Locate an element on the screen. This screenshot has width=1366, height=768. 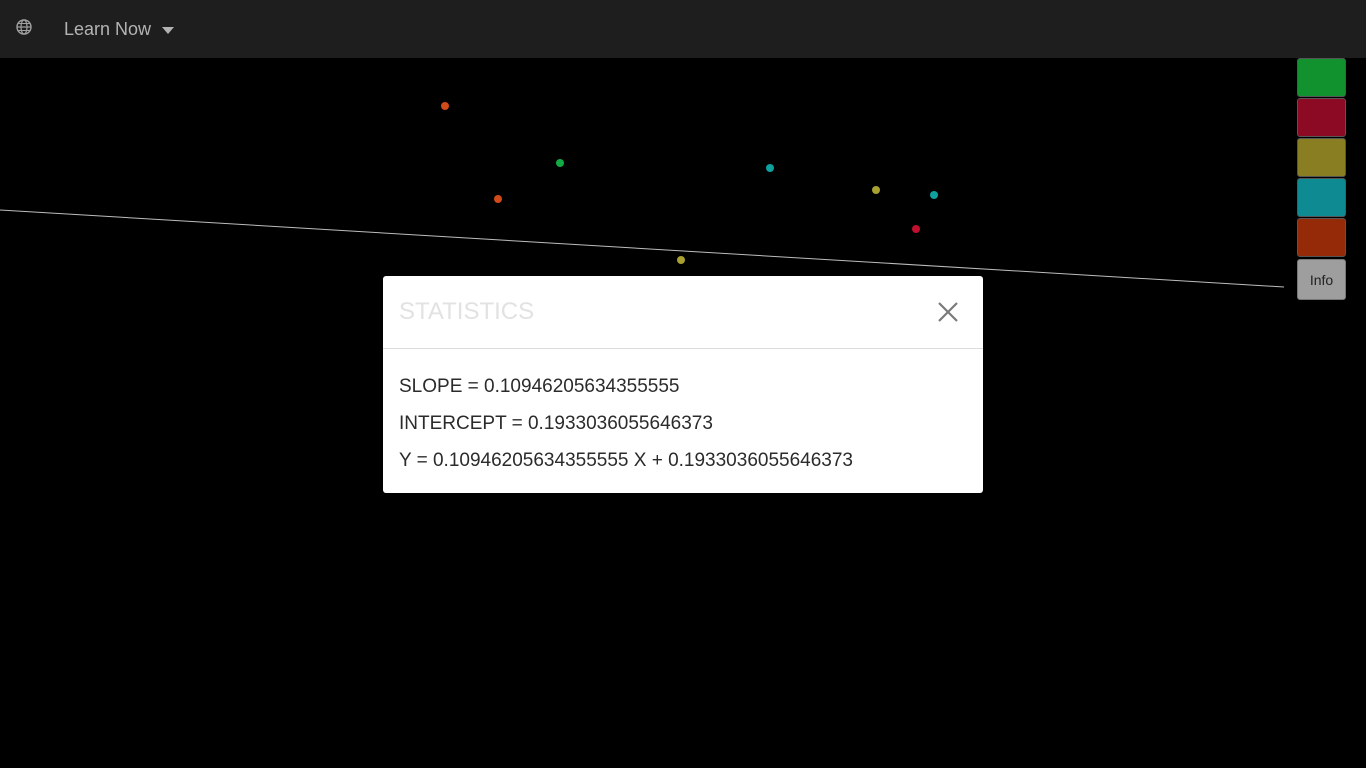
color-palette: Info is located at coordinates (1321, 179).